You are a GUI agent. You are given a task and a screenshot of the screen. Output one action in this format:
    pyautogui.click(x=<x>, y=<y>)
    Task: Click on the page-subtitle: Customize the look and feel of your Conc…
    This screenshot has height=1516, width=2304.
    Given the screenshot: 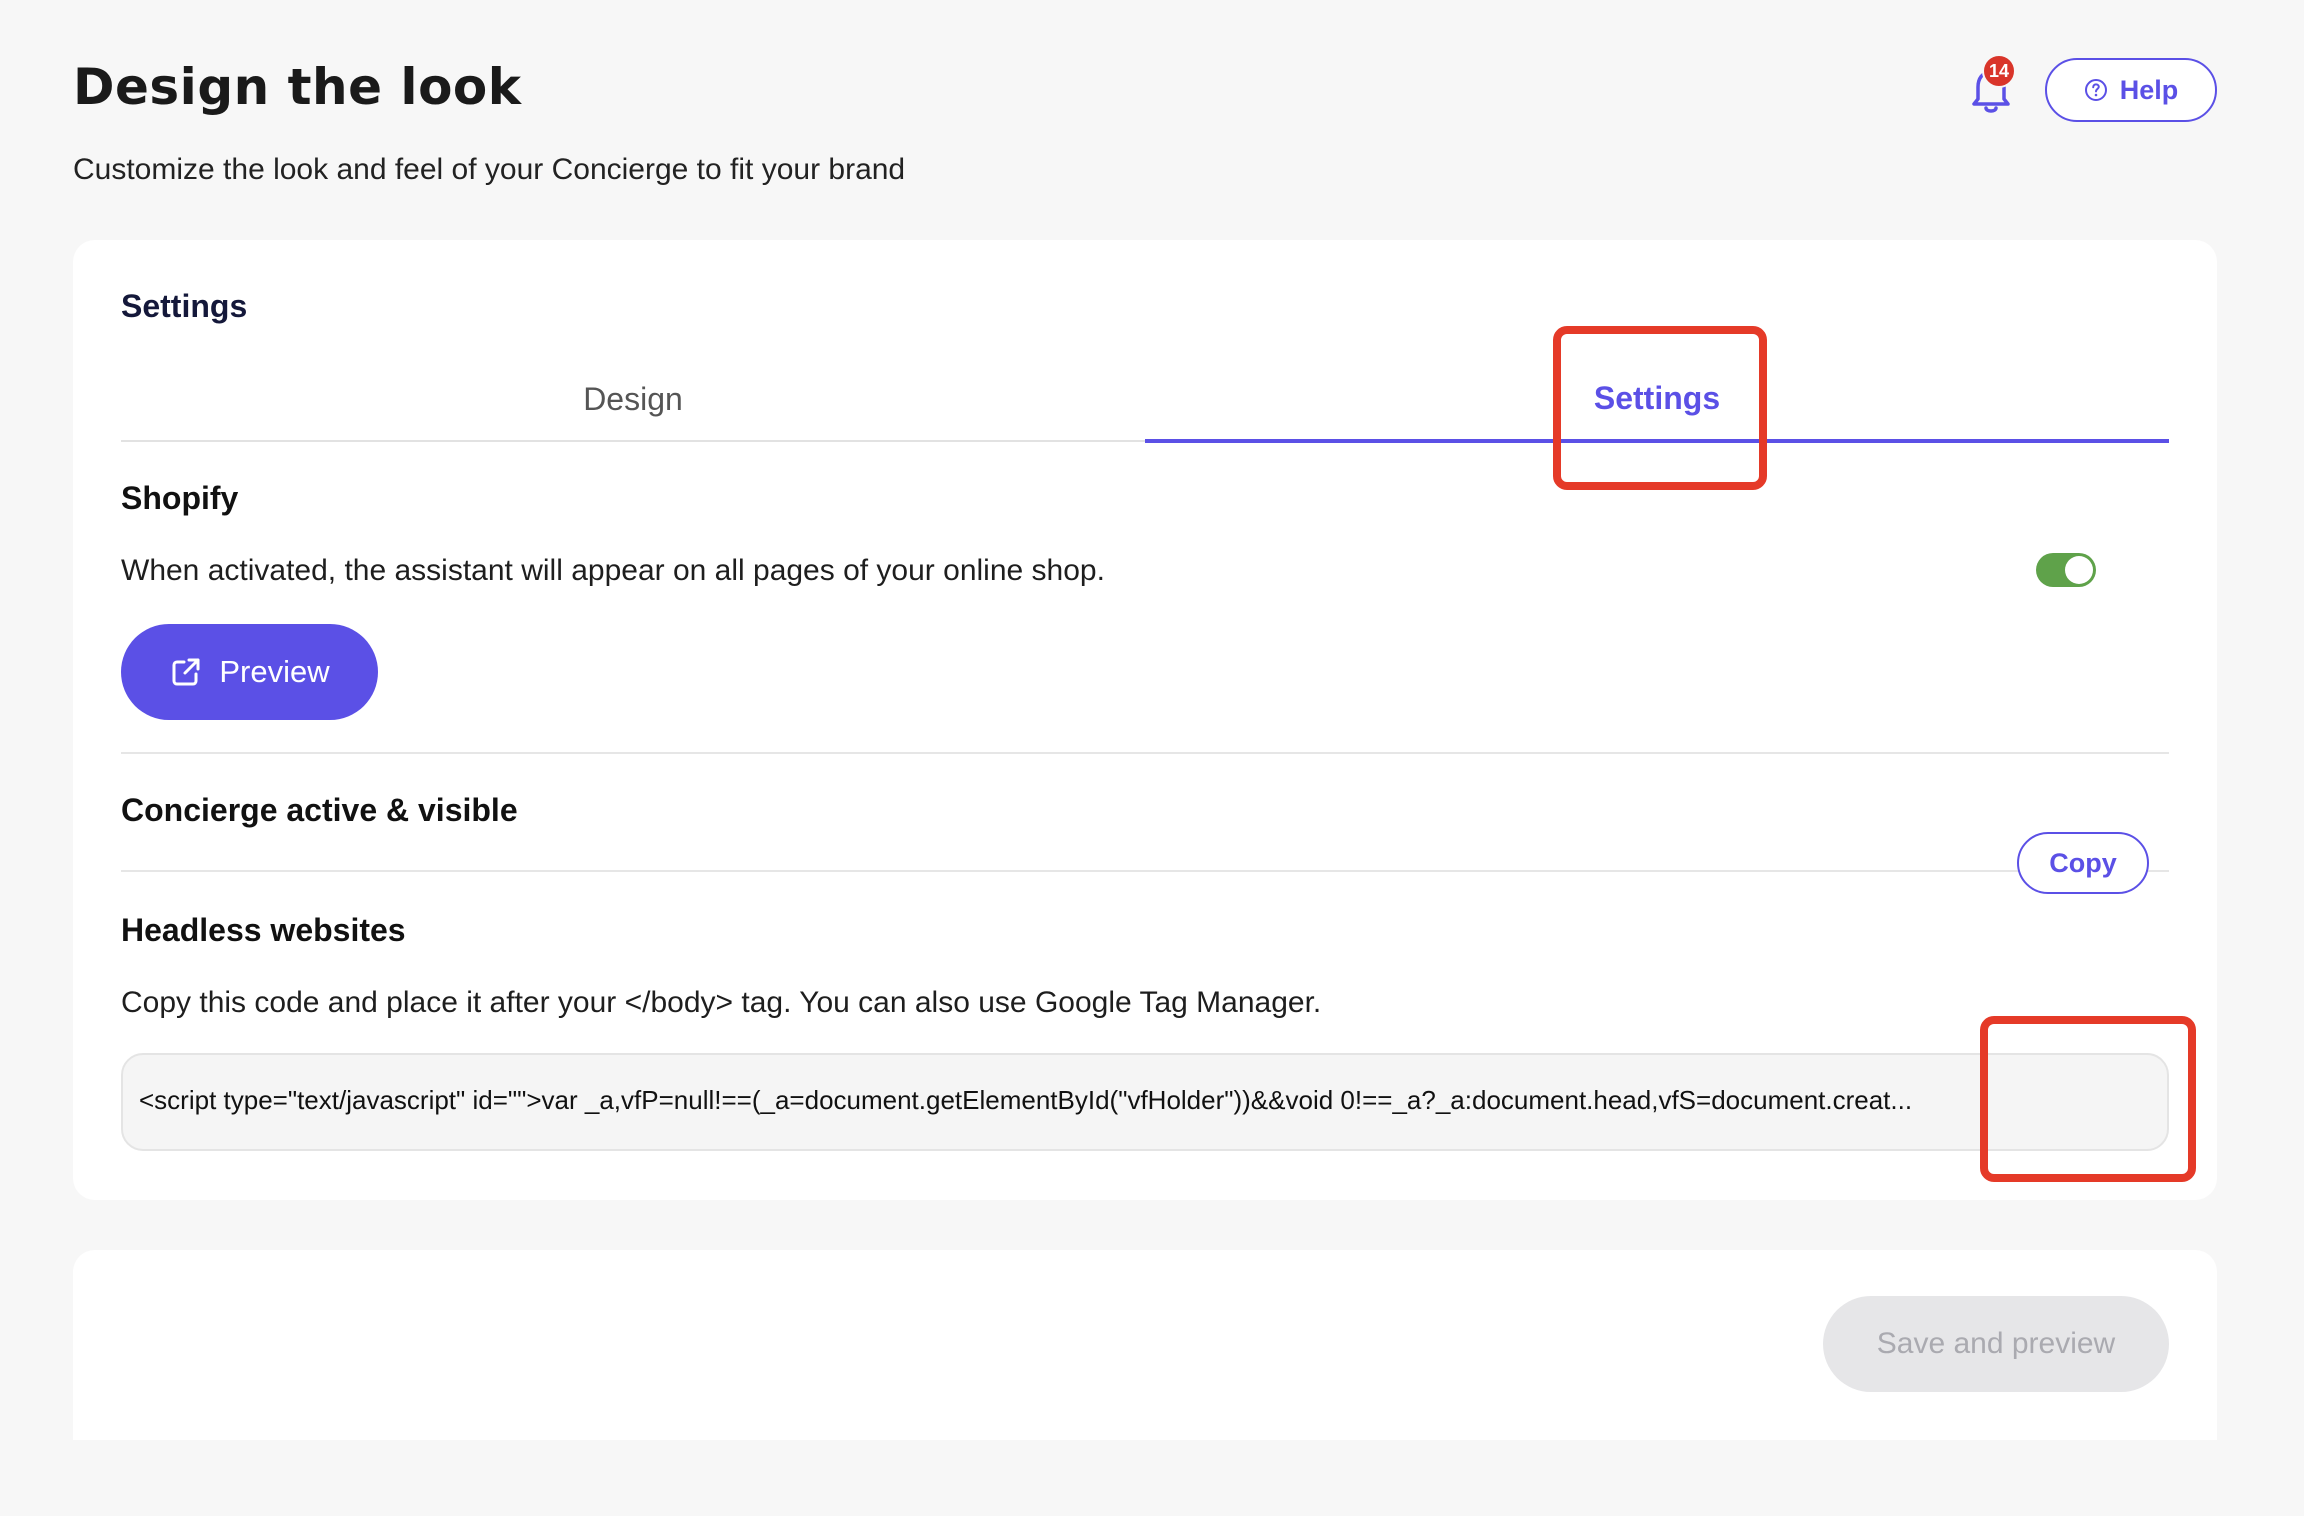 What is the action you would take?
    pyautogui.click(x=489, y=169)
    